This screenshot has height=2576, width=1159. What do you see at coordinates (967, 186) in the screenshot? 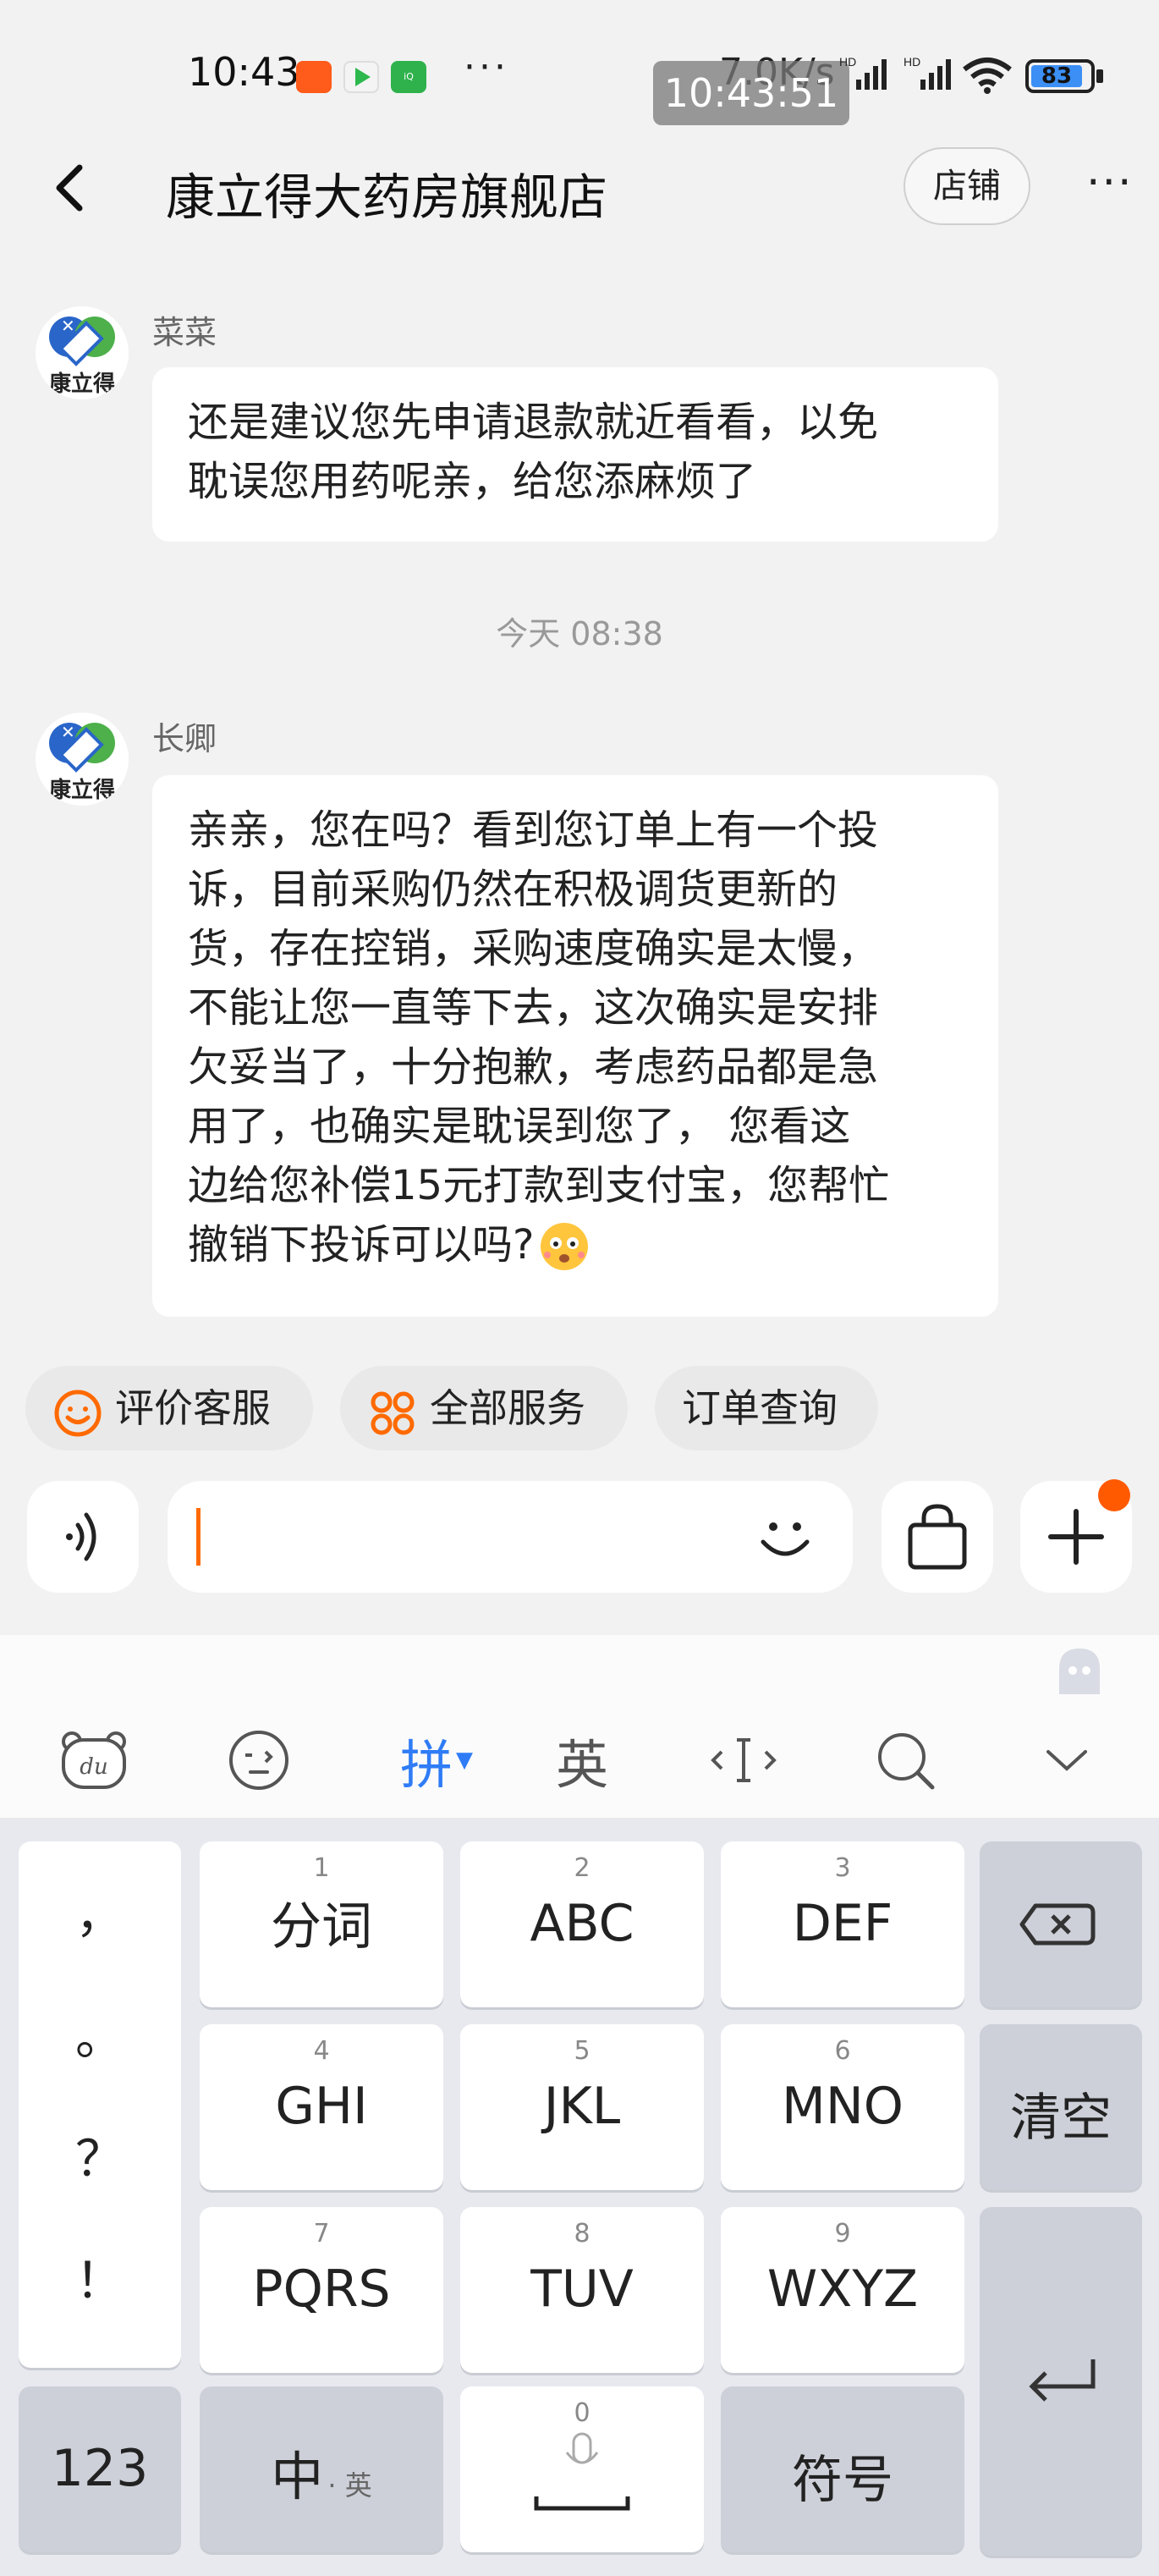
I see `shop-button: 店铺` at bounding box center [967, 186].